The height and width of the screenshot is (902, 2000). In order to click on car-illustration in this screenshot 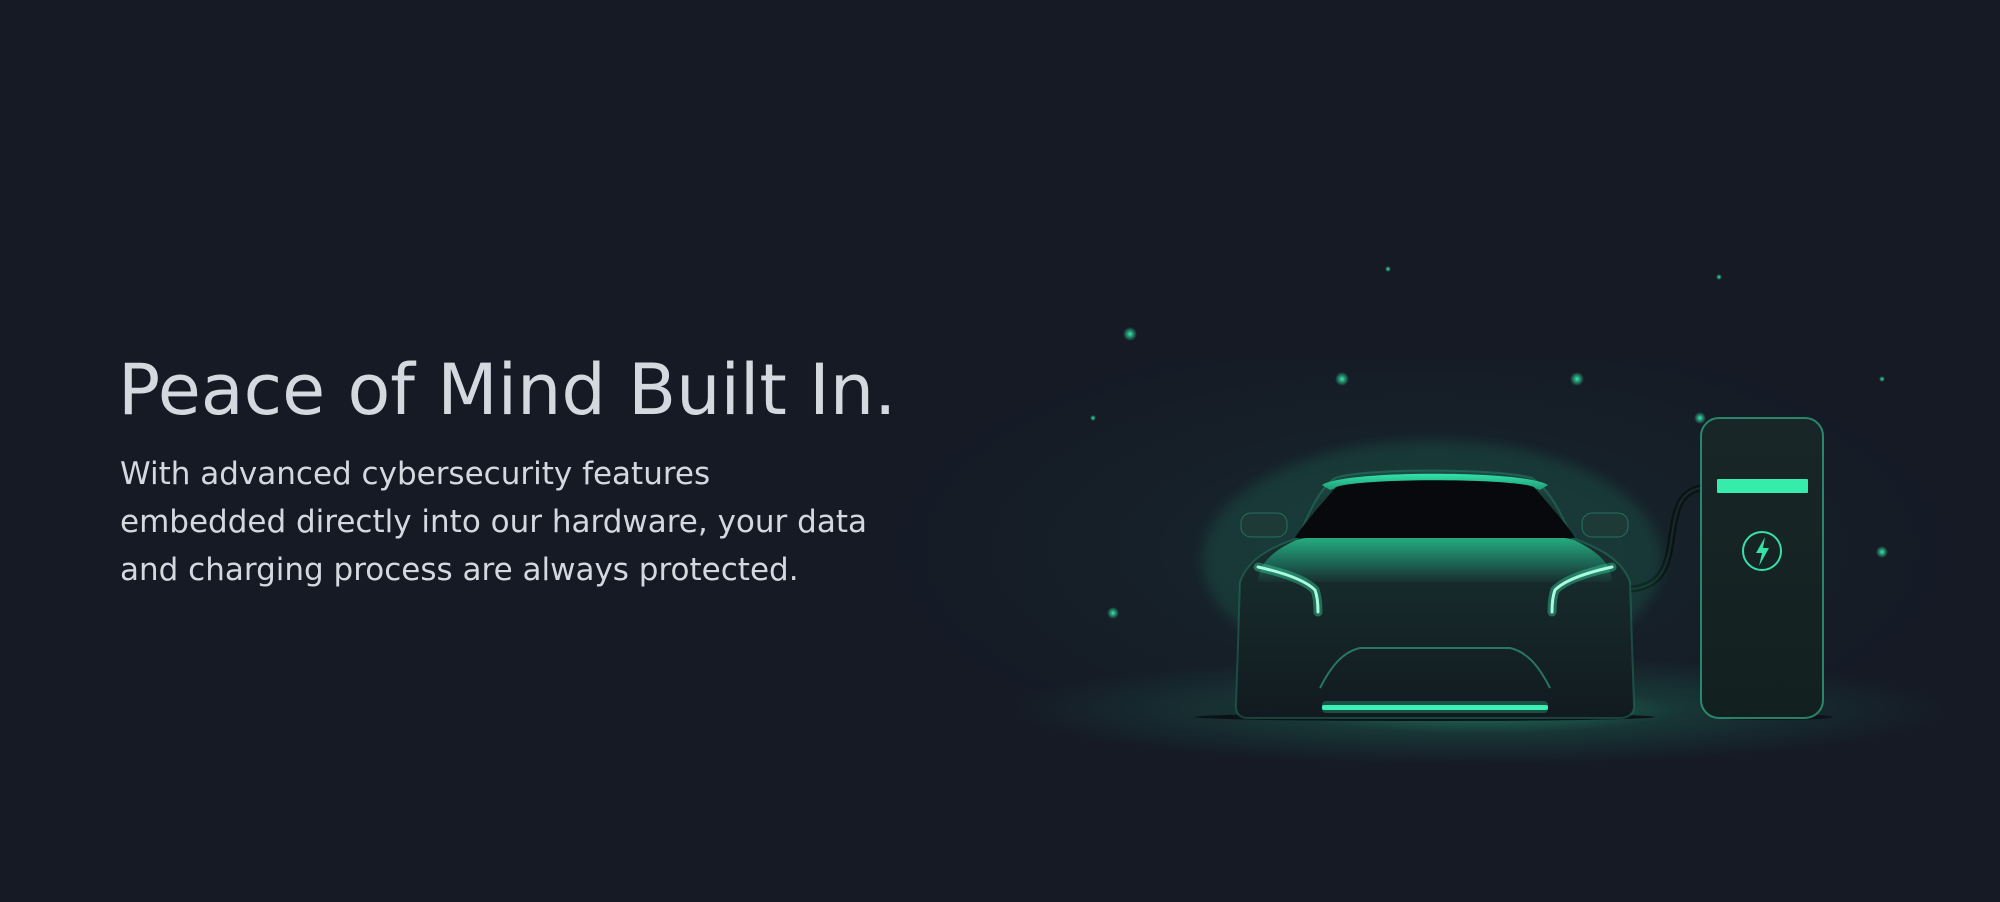, I will do `click(1432, 579)`.